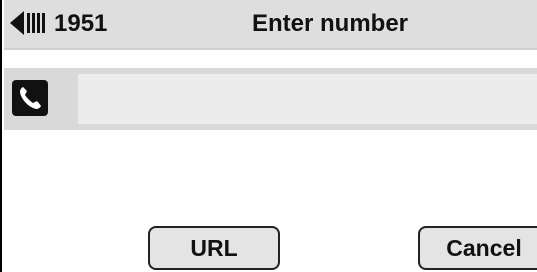 The image size is (537, 272). I want to click on url-softkey: URL, so click(214, 248).